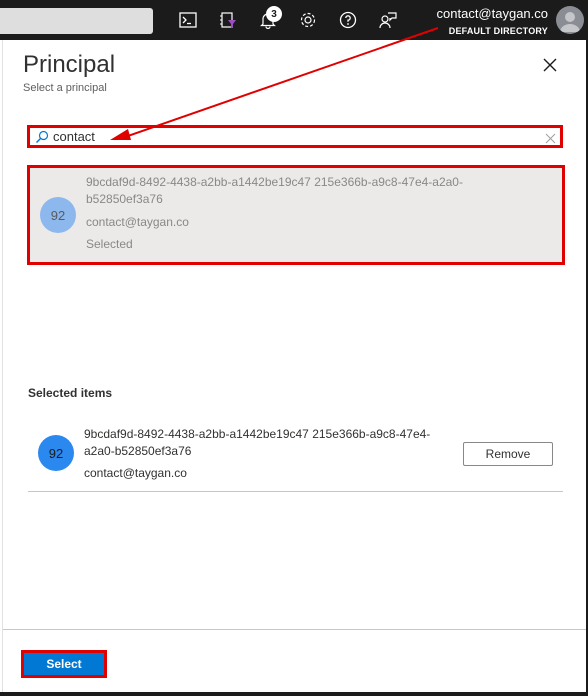  I want to click on notifications-badge: 3, so click(274, 14).